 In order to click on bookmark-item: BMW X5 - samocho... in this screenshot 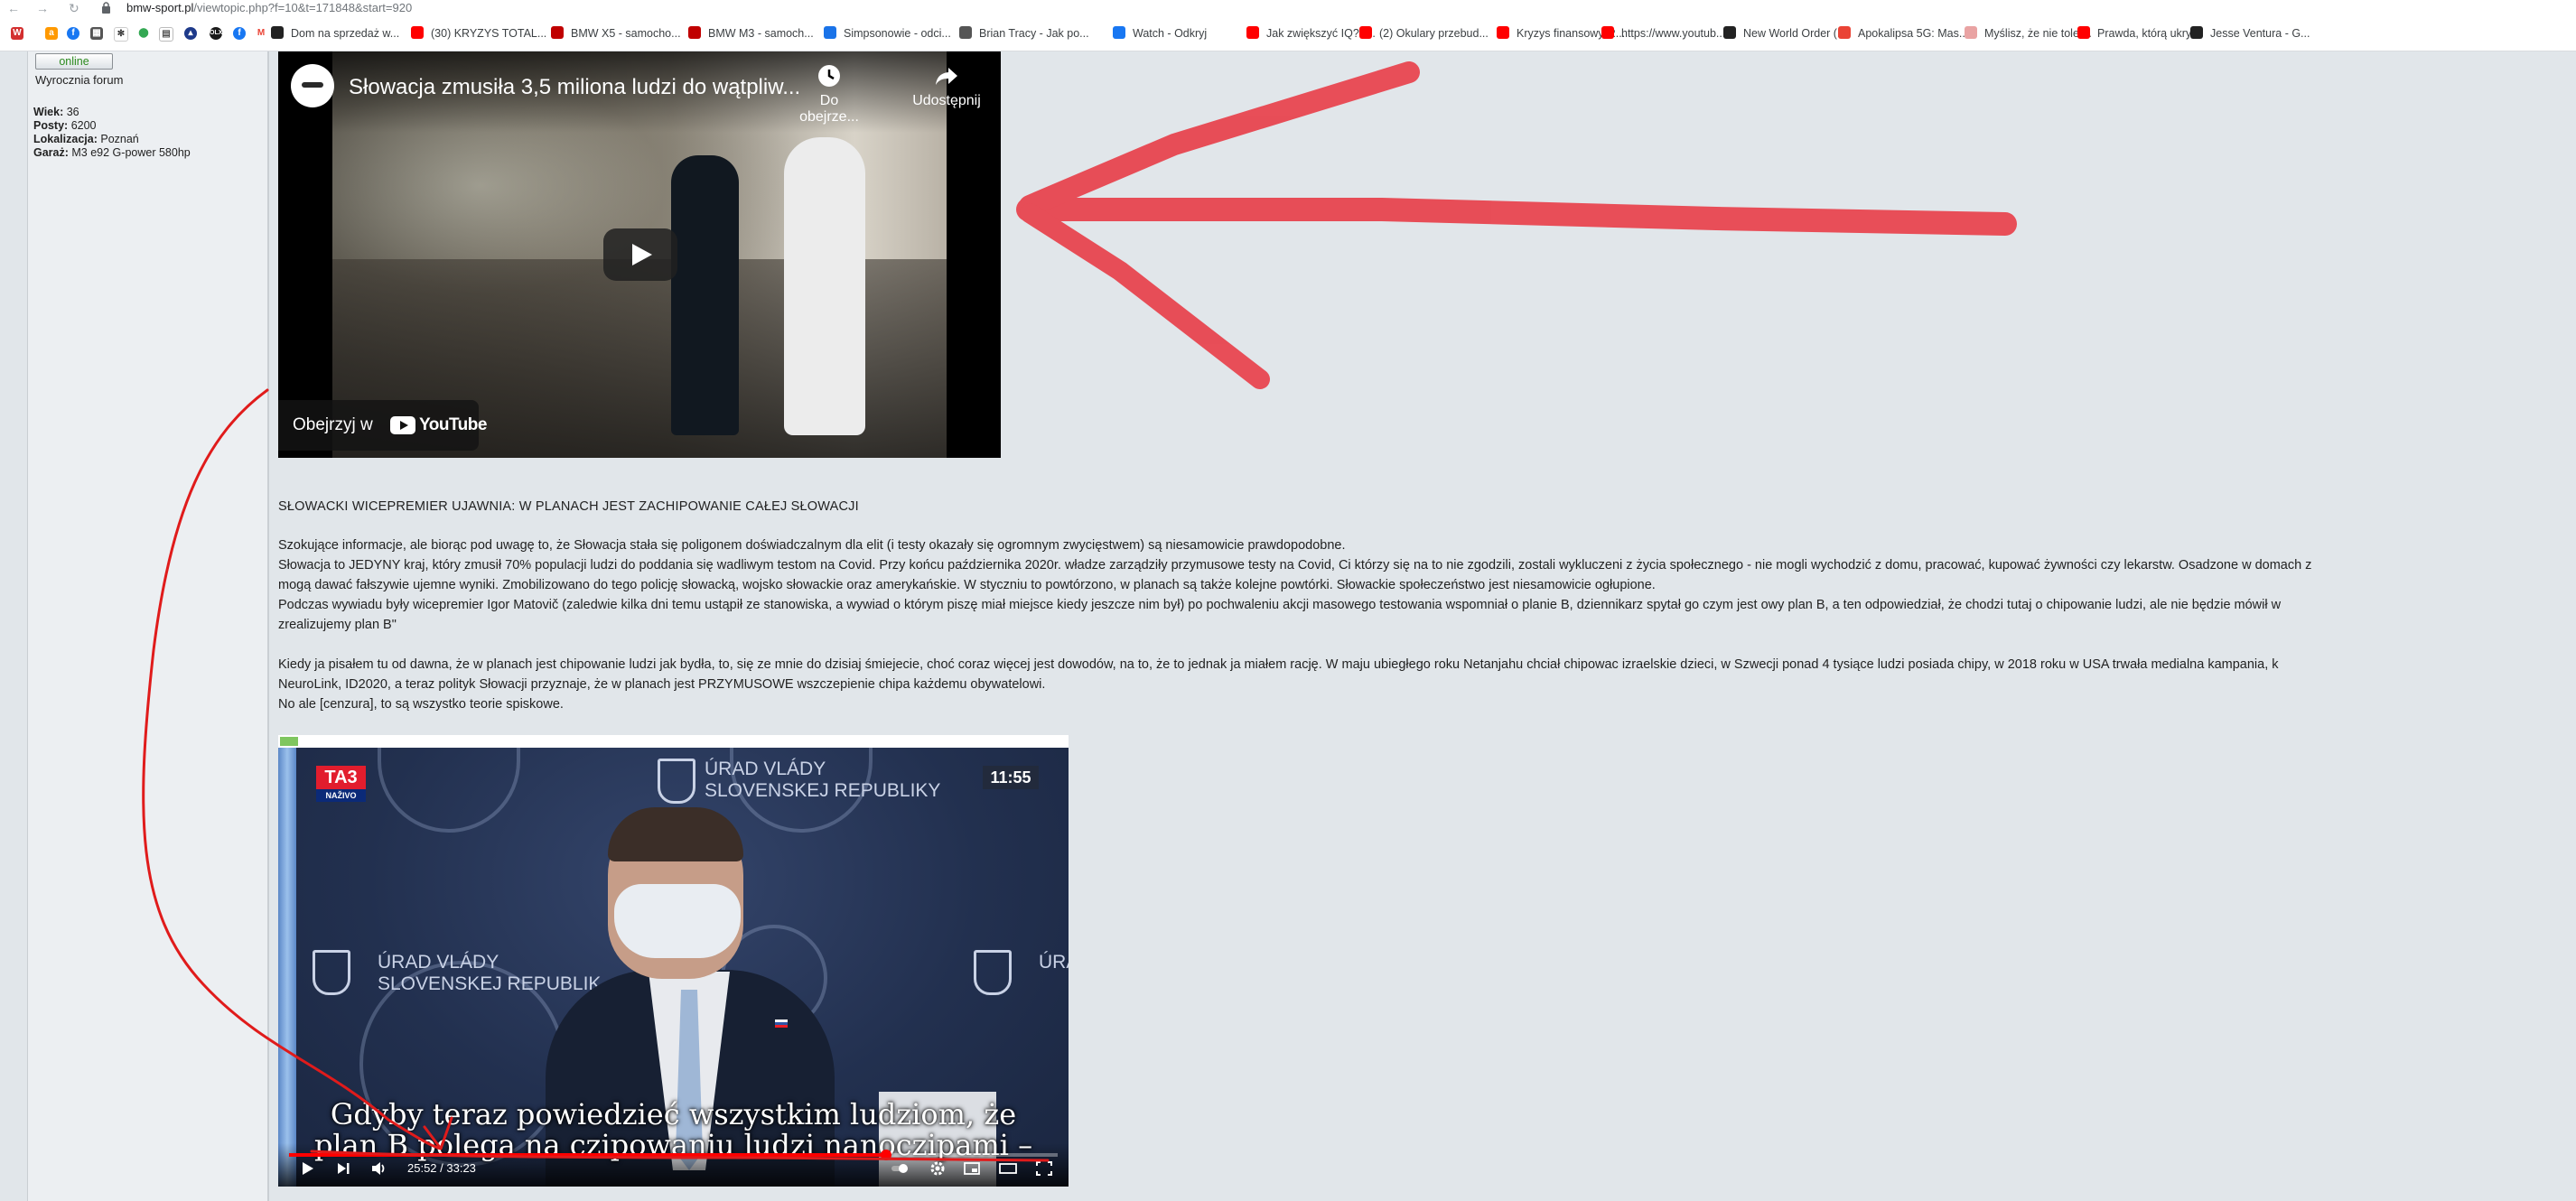, I will do `click(616, 33)`.